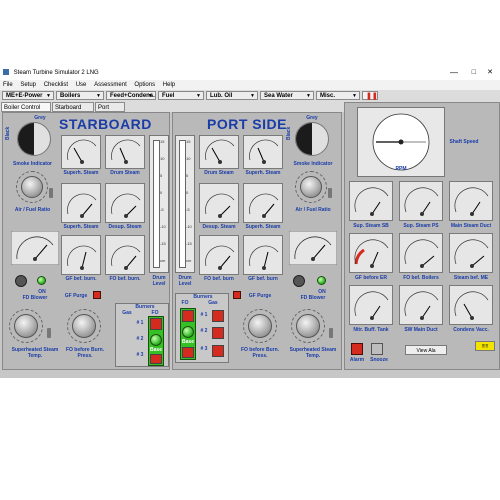 This screenshot has width=500, height=500. Describe the element at coordinates (188, 352) in the screenshot. I see `port-fo-burner-3-button` at that location.